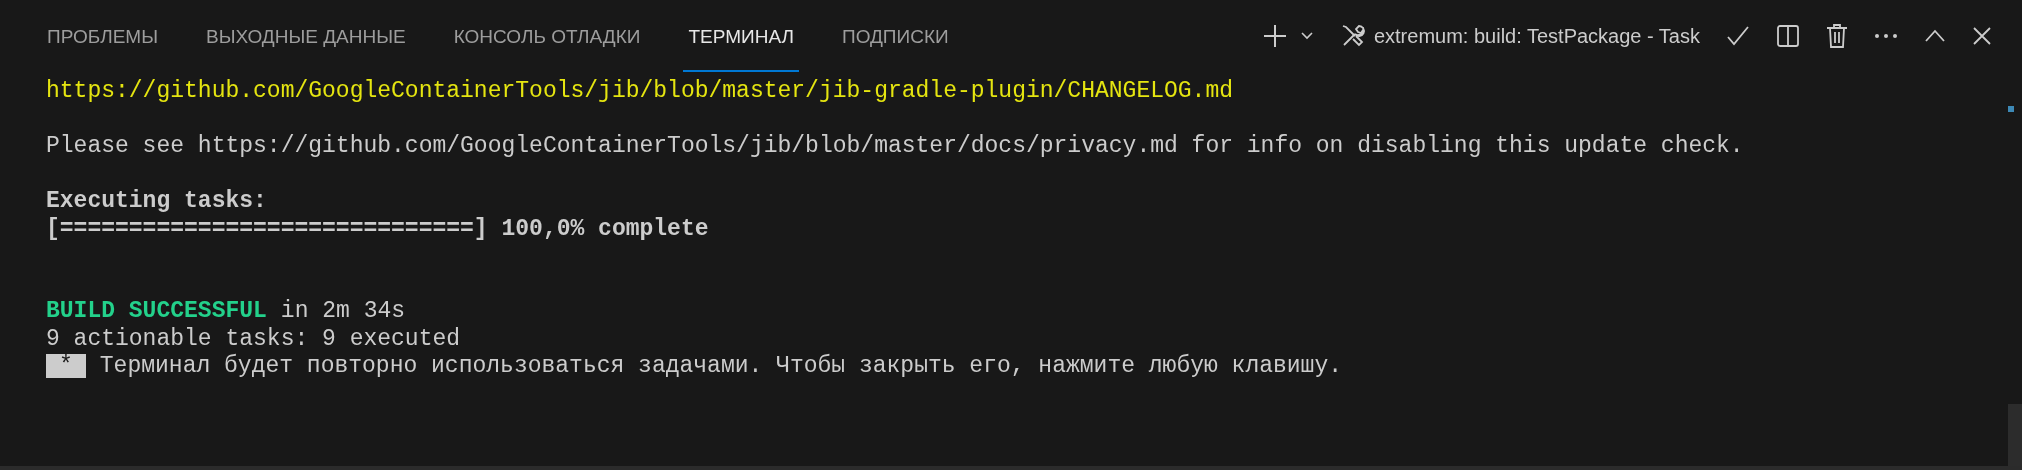 The image size is (2022, 470). Describe the element at coordinates (66, 366) in the screenshot. I see `prompt-marker: *` at that location.